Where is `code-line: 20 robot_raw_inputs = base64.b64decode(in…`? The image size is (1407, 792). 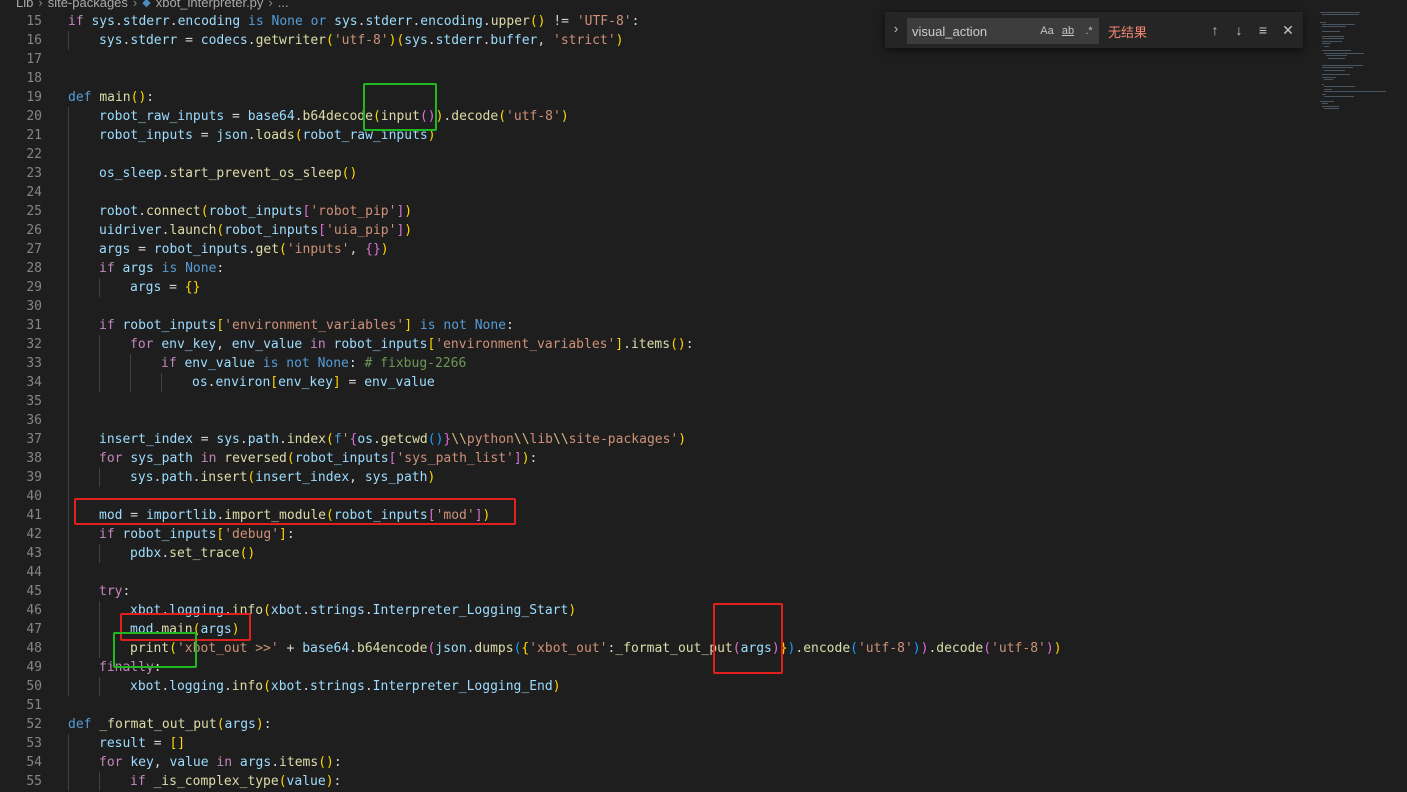 code-line: 20 robot_raw_inputs = base64.b64decode(in… is located at coordinates (650, 116).